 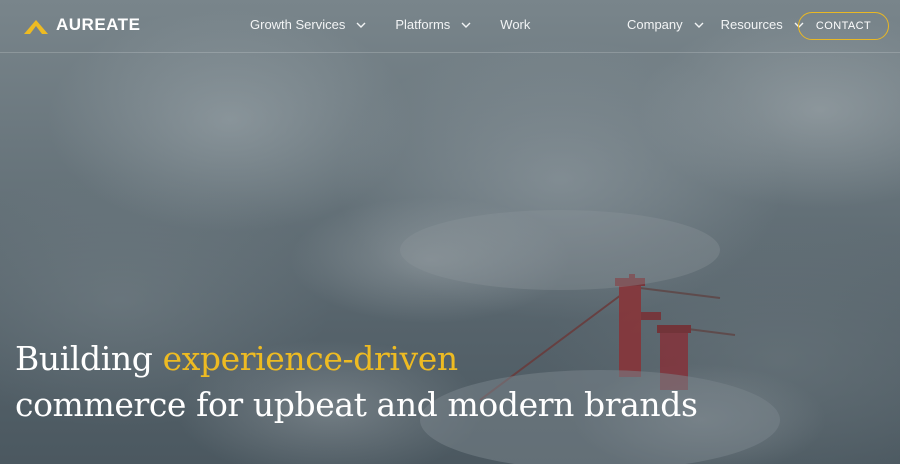 I want to click on headline-accent: experience-driven, so click(x=310, y=358).